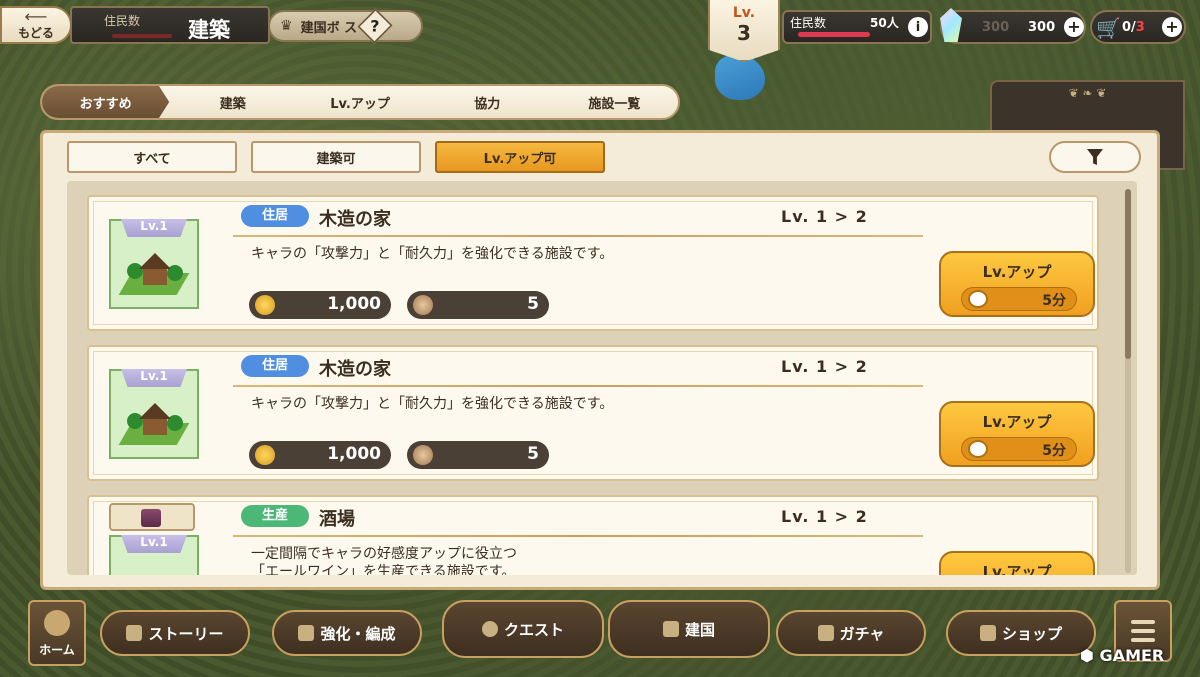  I want to click on back-button: ⟵ もどる, so click(36, 25).